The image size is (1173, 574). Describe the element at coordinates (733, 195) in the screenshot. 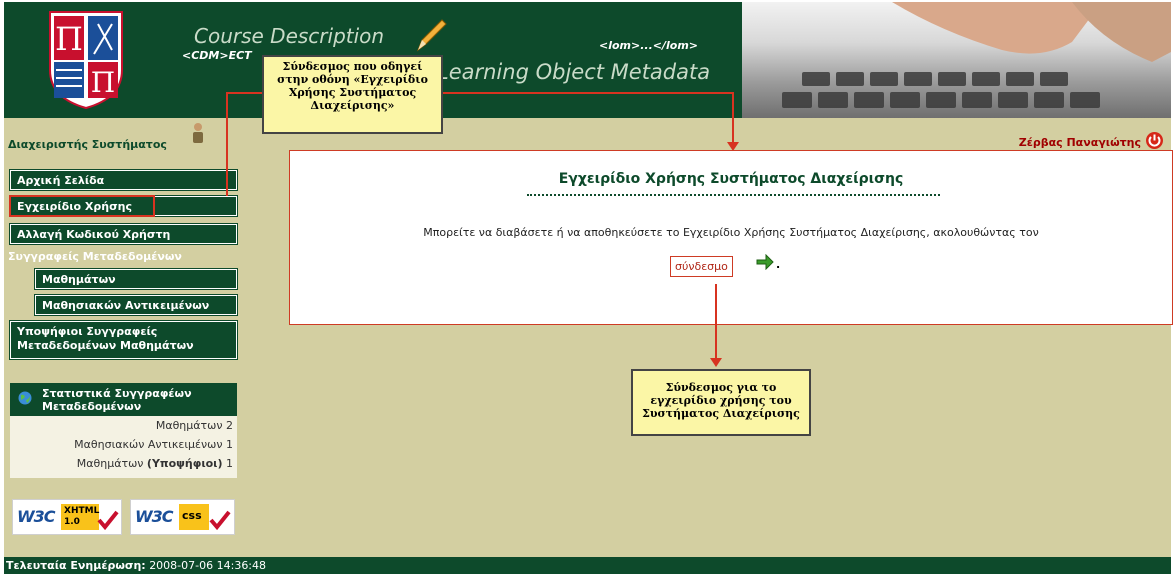

I see `title-separator` at that location.